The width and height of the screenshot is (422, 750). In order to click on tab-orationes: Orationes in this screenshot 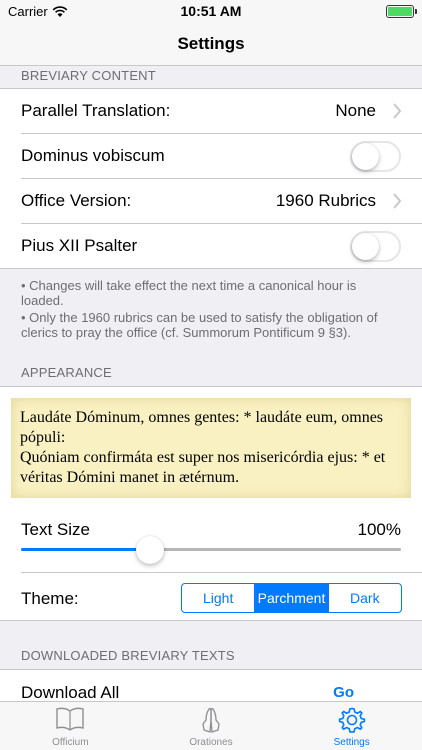, I will do `click(211, 726)`.